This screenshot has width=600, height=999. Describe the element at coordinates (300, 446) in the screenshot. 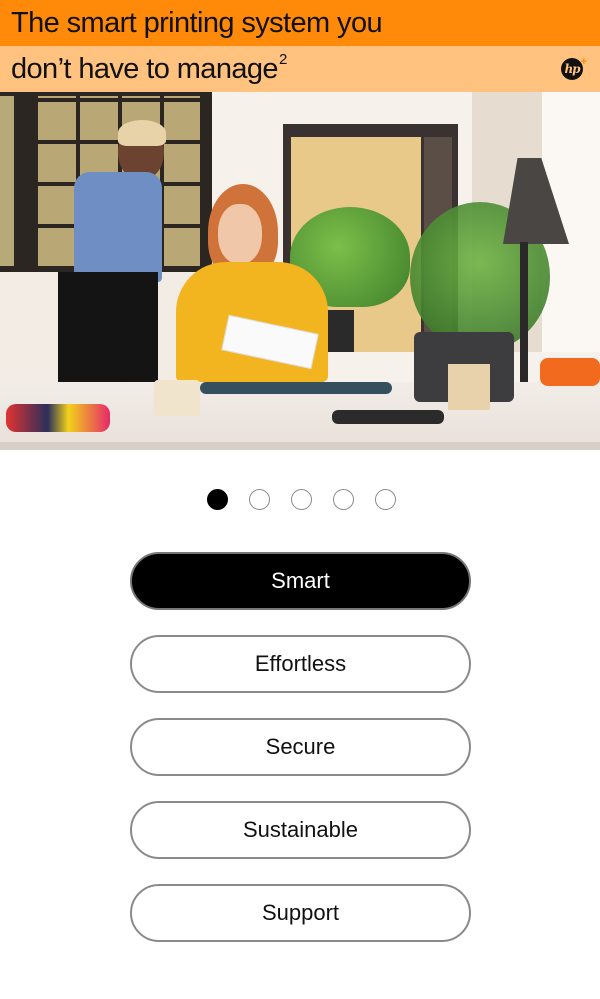

I see `desk-edge` at that location.